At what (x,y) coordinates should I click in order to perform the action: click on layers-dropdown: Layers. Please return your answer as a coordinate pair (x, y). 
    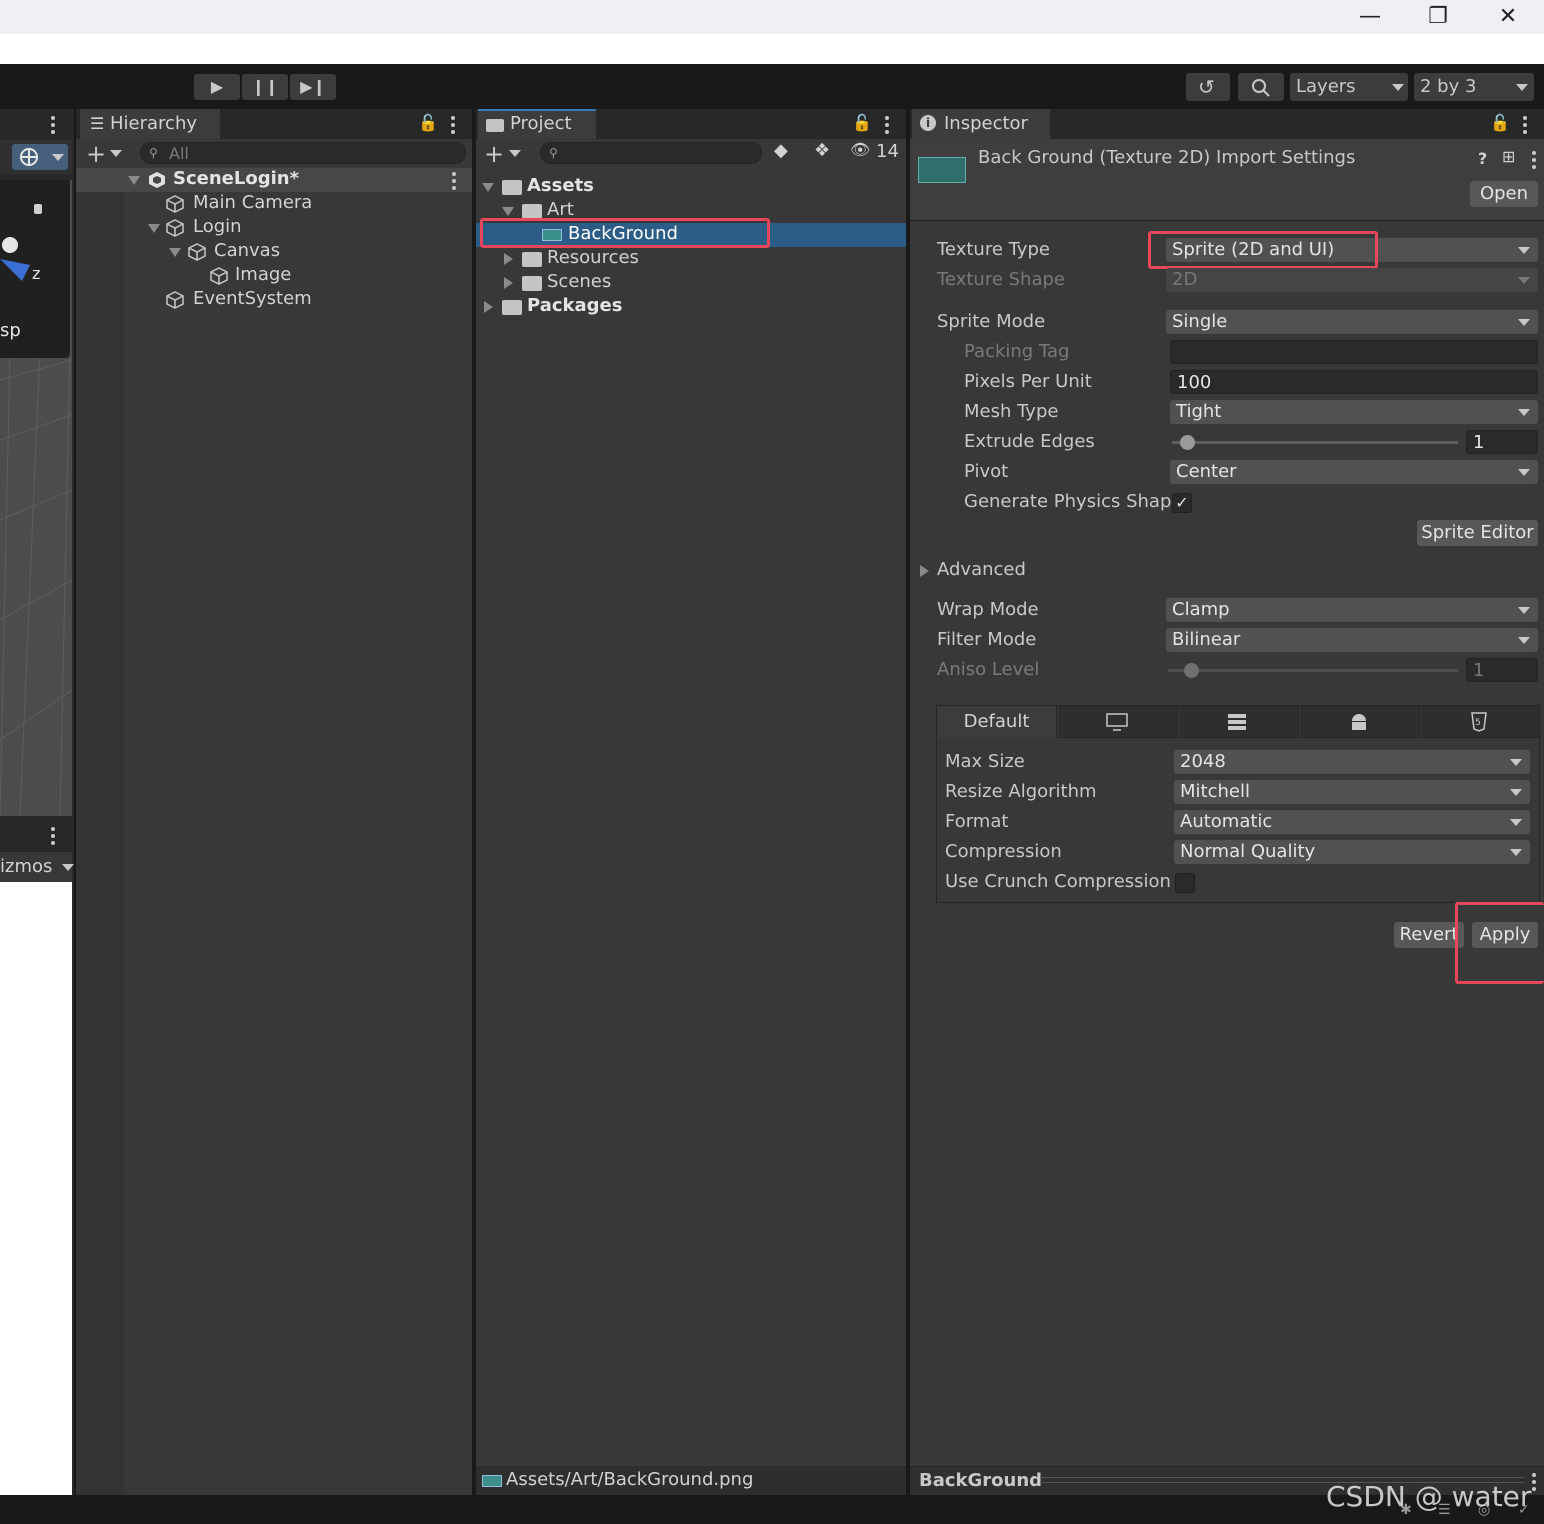
    Looking at the image, I should click on (1349, 87).